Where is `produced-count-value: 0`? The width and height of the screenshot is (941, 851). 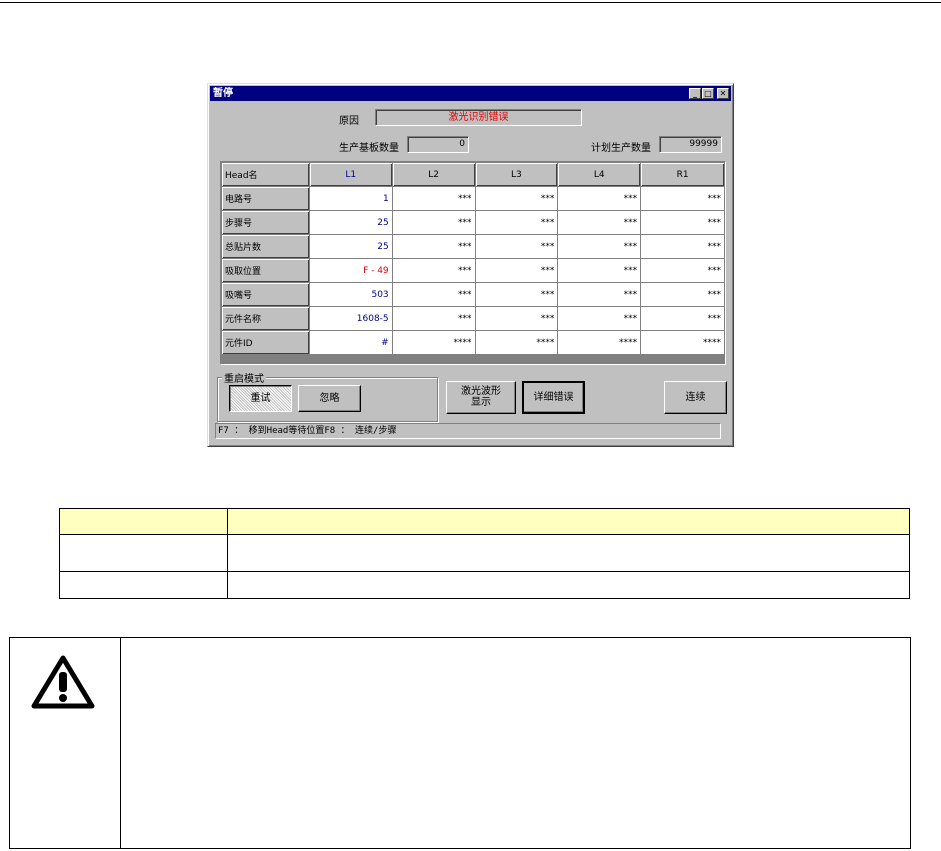
produced-count-value: 0 is located at coordinates (462, 144).